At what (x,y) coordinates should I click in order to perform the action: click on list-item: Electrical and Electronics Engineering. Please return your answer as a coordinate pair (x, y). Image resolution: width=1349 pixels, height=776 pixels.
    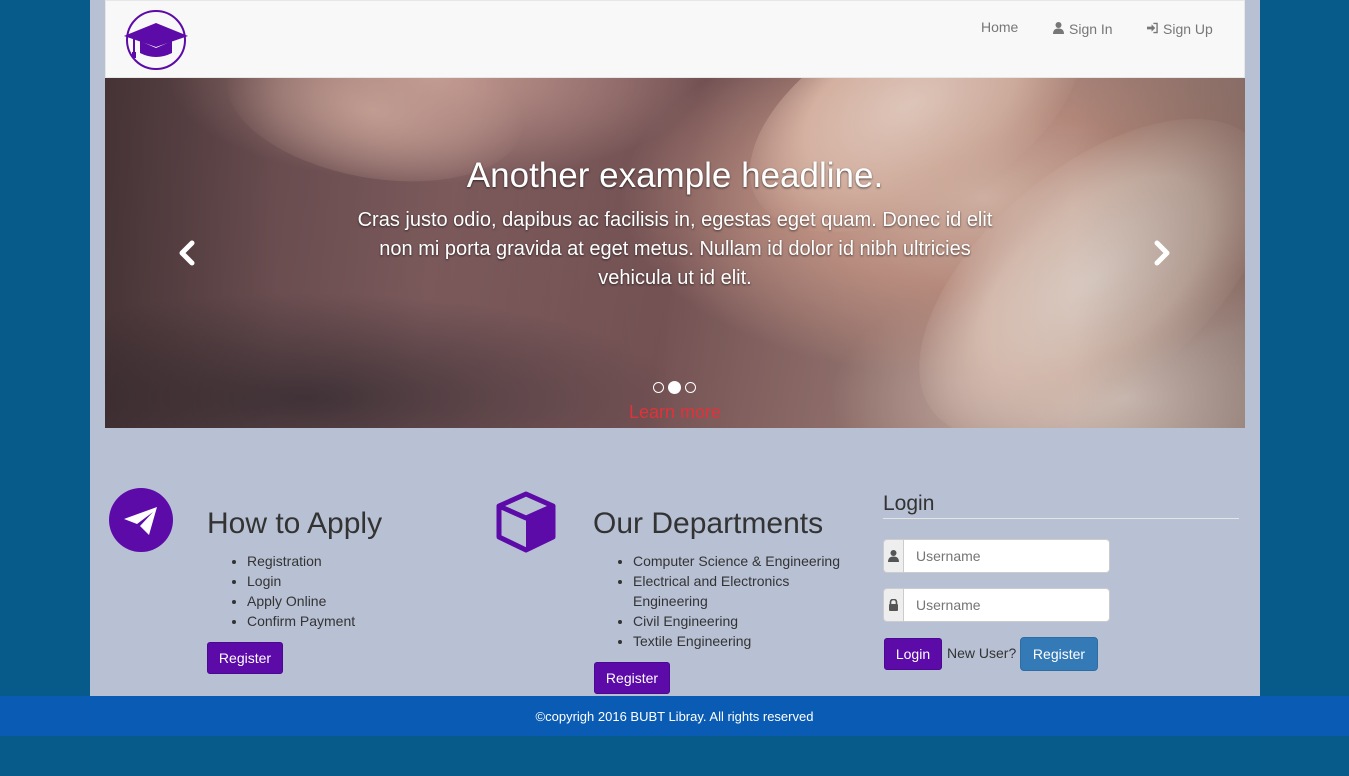
    Looking at the image, I should click on (743, 591).